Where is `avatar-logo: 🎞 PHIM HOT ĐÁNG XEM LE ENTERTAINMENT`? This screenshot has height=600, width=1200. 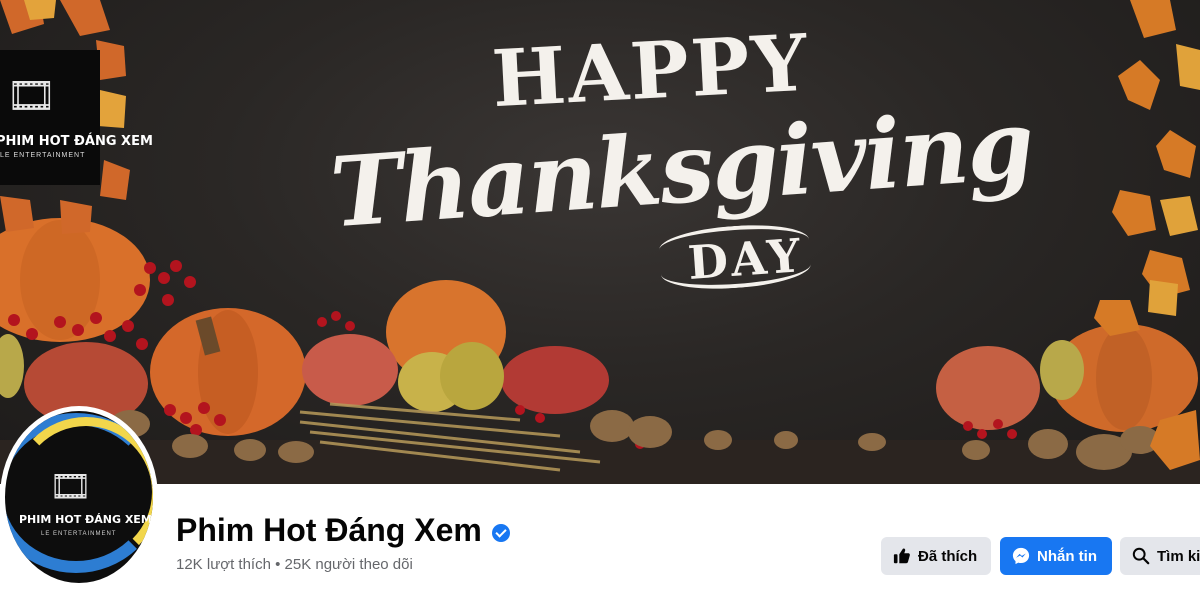 avatar-logo: 🎞 PHIM HOT ĐÁNG XEM LE ENTERTAINMENT is located at coordinates (79, 497).